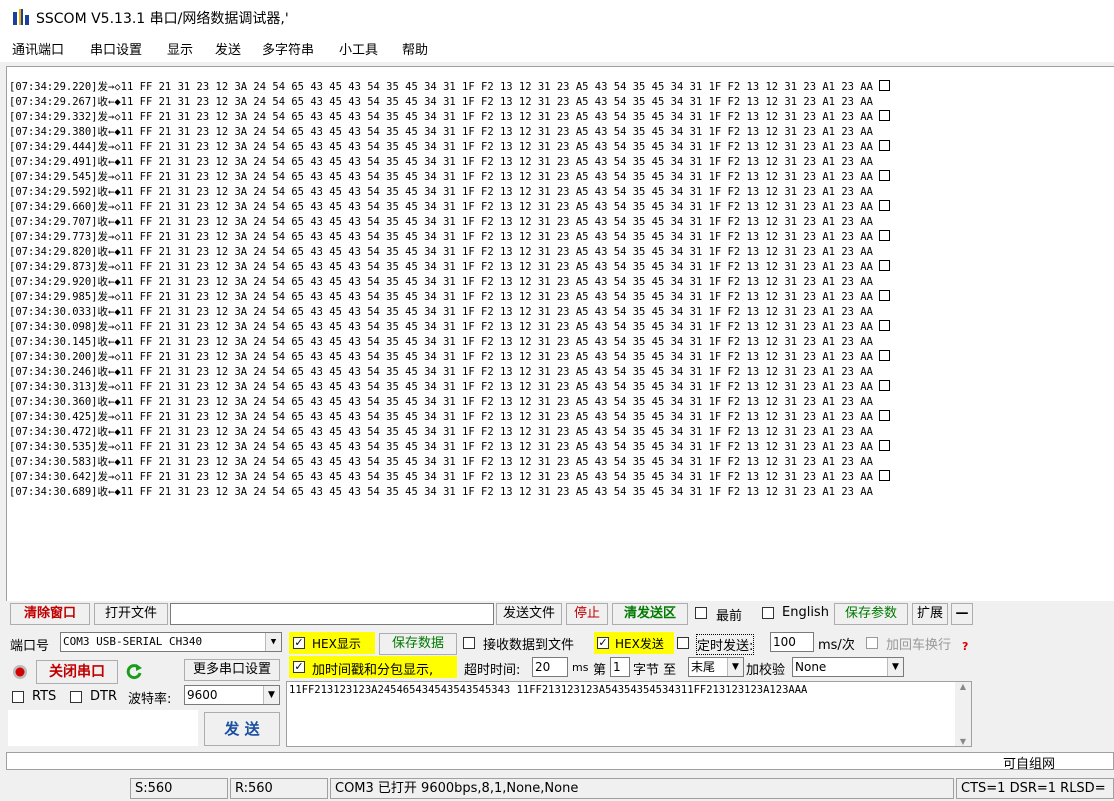 The height and width of the screenshot is (801, 1114). Describe the element at coordinates (650, 614) in the screenshot. I see `clear-send-button: 清发送区` at that location.